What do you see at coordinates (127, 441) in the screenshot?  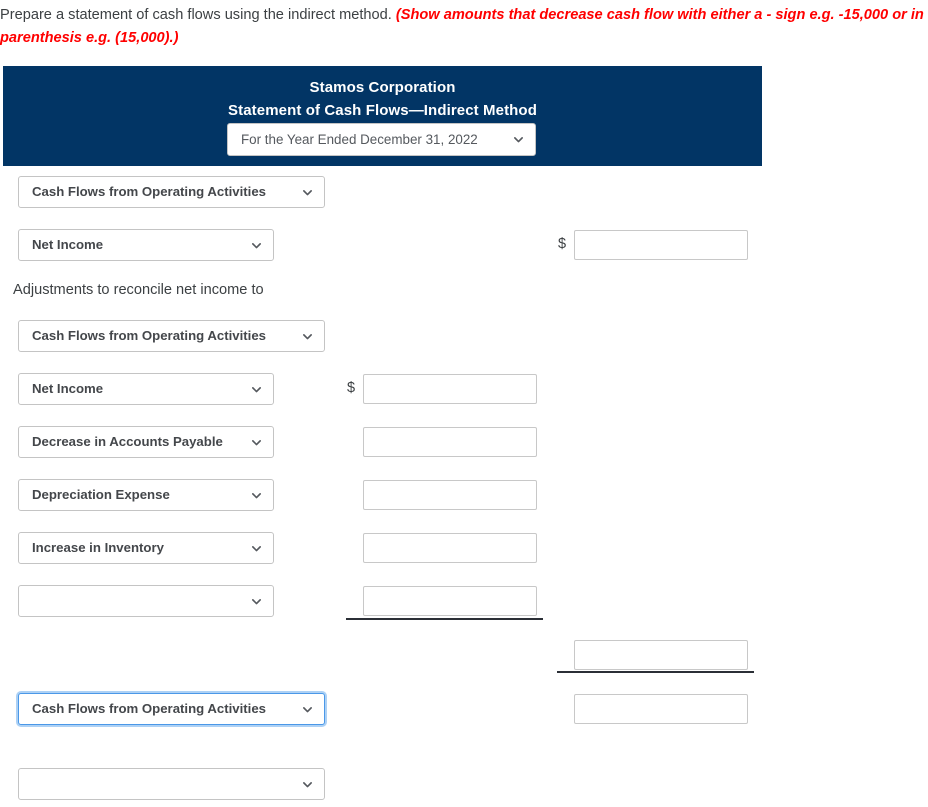 I see `select-decrease-accounts-payable-value: Decrease in Accounts Payable` at bounding box center [127, 441].